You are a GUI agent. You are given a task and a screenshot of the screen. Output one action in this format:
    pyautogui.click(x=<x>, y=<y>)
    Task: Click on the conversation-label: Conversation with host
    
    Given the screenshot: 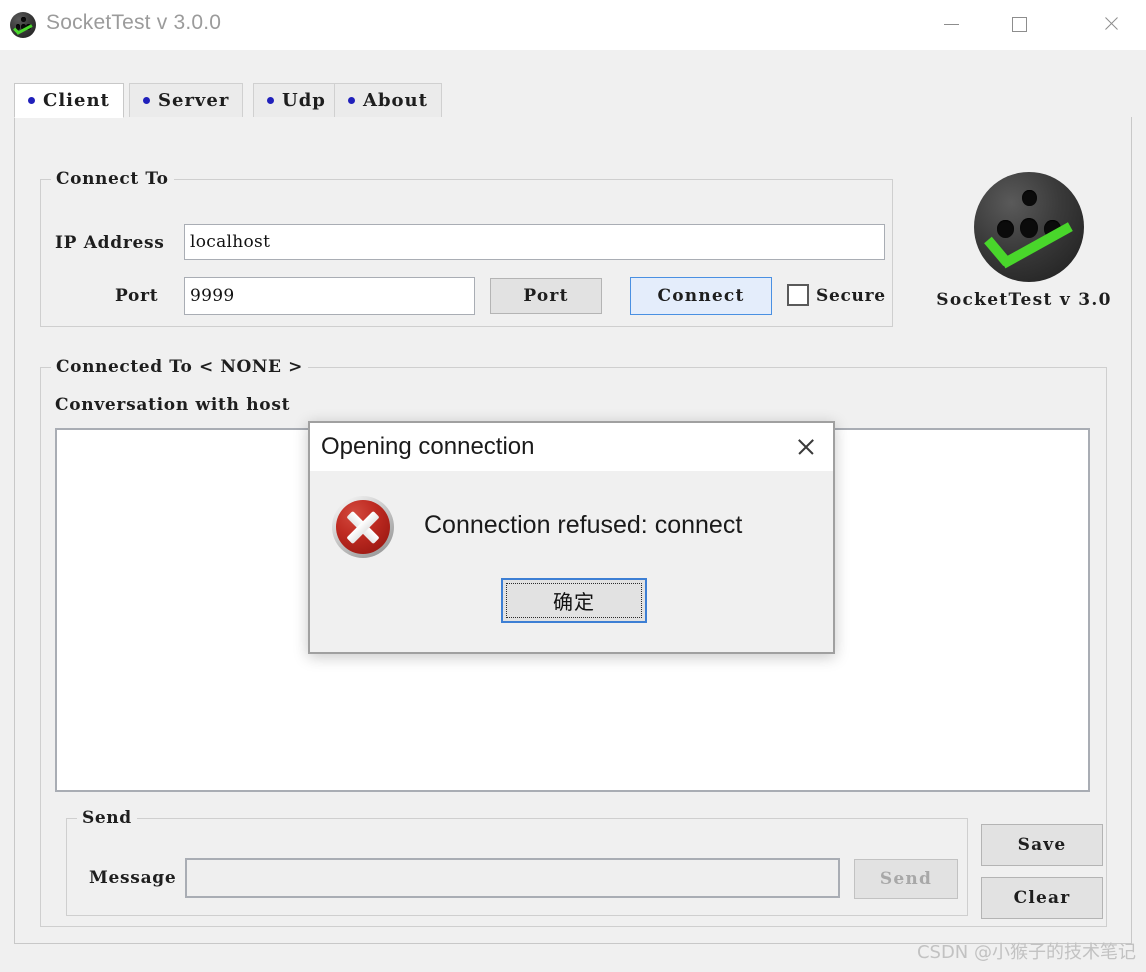 What is the action you would take?
    pyautogui.click(x=173, y=405)
    